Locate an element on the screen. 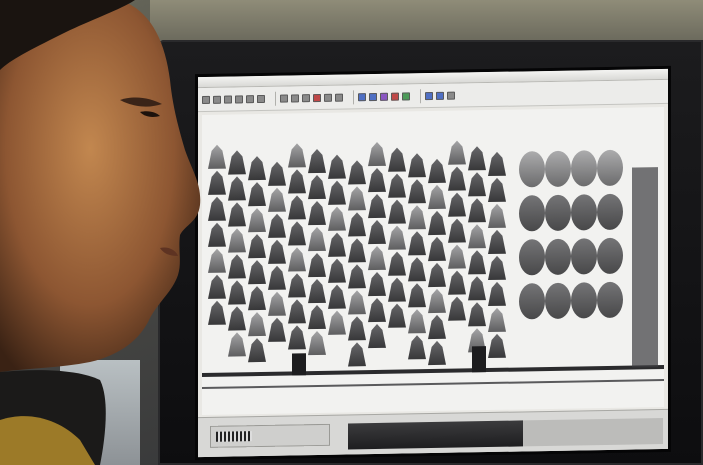 The height and width of the screenshot is (465, 703). thumbnail-panel is located at coordinates (270, 435).